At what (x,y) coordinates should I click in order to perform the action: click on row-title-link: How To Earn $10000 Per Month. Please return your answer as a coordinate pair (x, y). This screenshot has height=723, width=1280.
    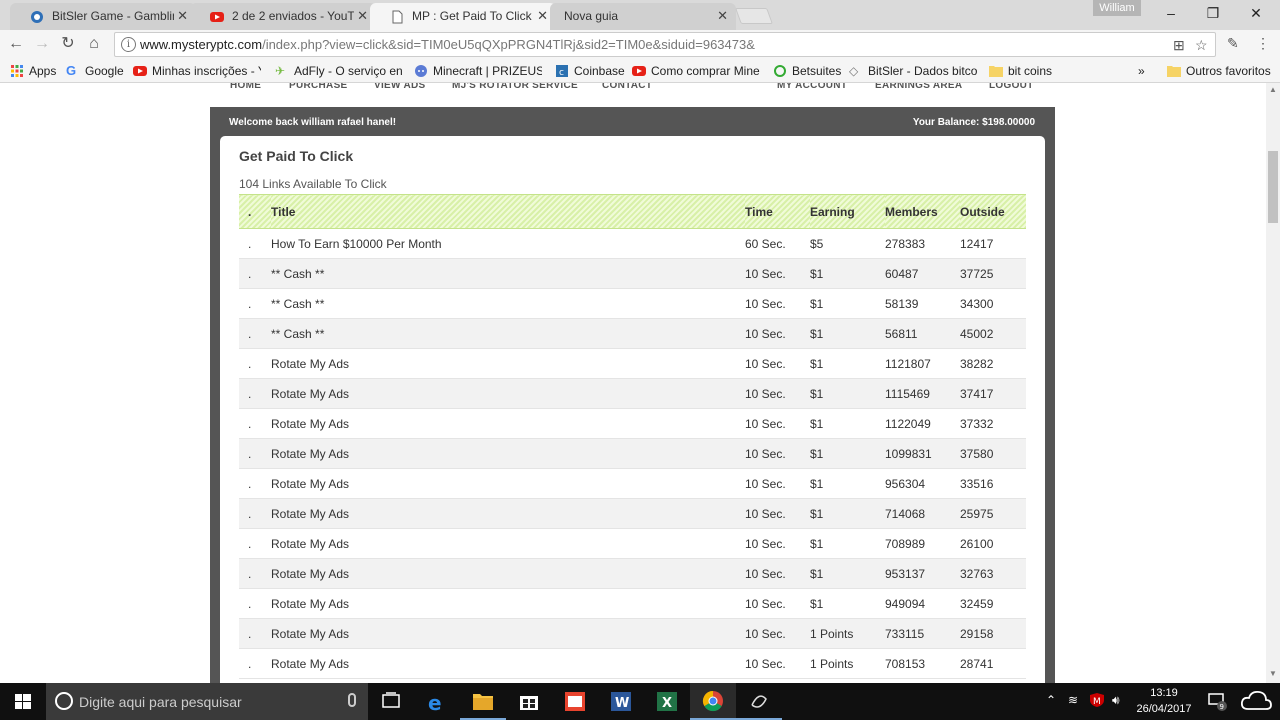
    Looking at the image, I should click on (508, 243).